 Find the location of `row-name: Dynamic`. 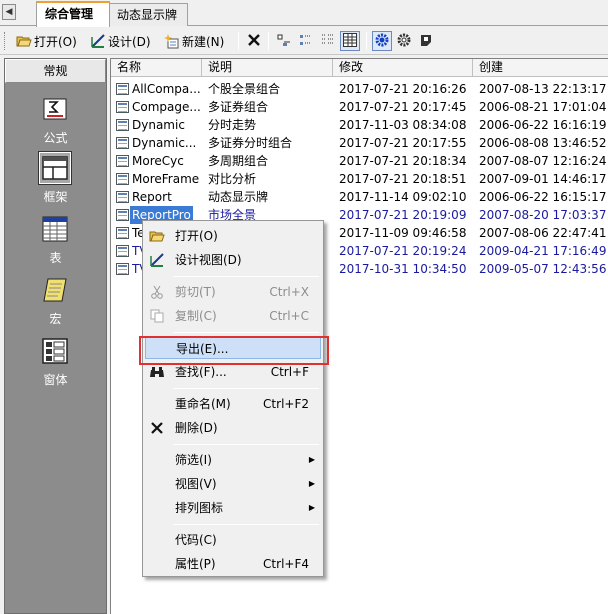

row-name: Dynamic is located at coordinates (158, 125).